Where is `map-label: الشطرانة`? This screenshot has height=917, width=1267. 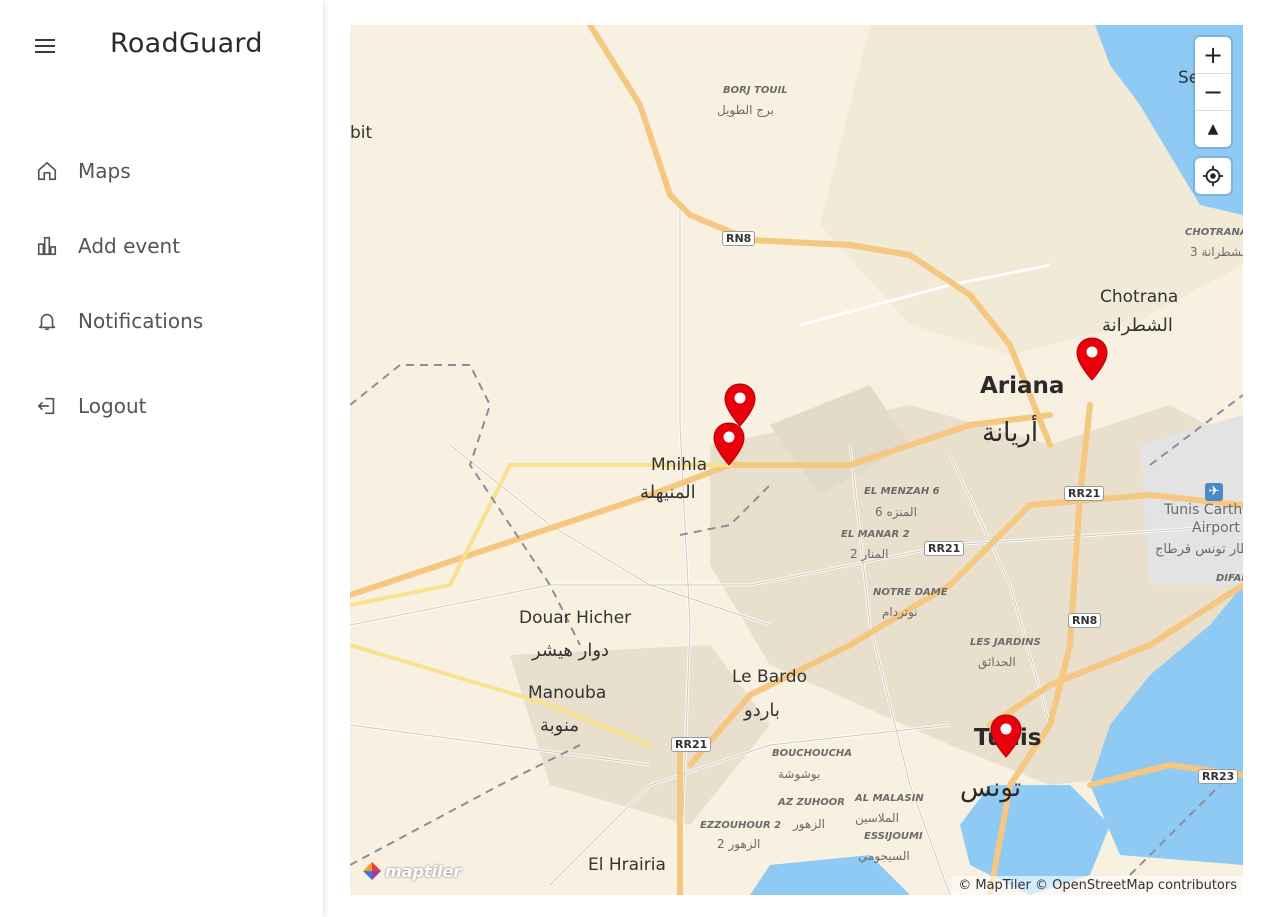 map-label: الشطرانة is located at coordinates (1137, 325).